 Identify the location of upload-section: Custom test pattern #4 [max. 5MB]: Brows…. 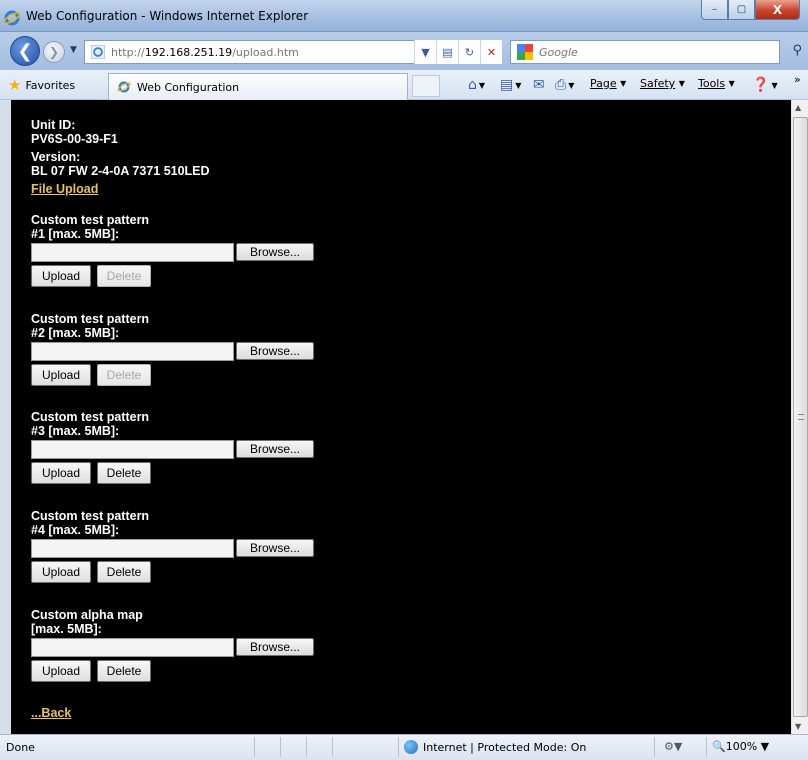
(172, 546).